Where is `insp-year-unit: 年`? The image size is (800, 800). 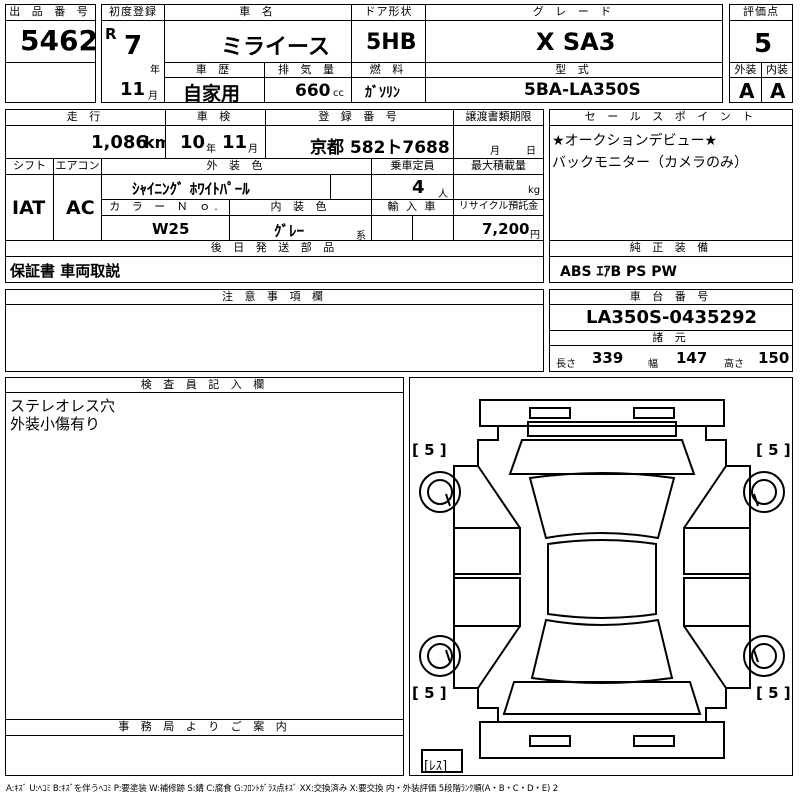
insp-year-unit: 年 is located at coordinates (211, 149).